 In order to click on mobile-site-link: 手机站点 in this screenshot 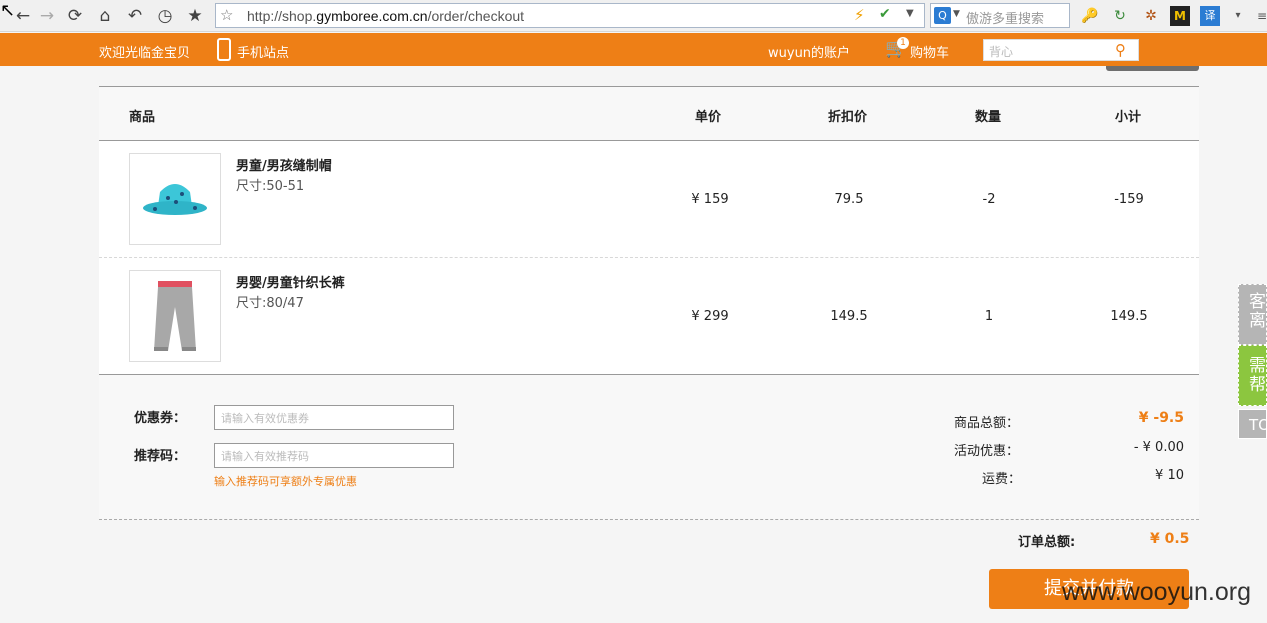, I will do `click(263, 51)`.